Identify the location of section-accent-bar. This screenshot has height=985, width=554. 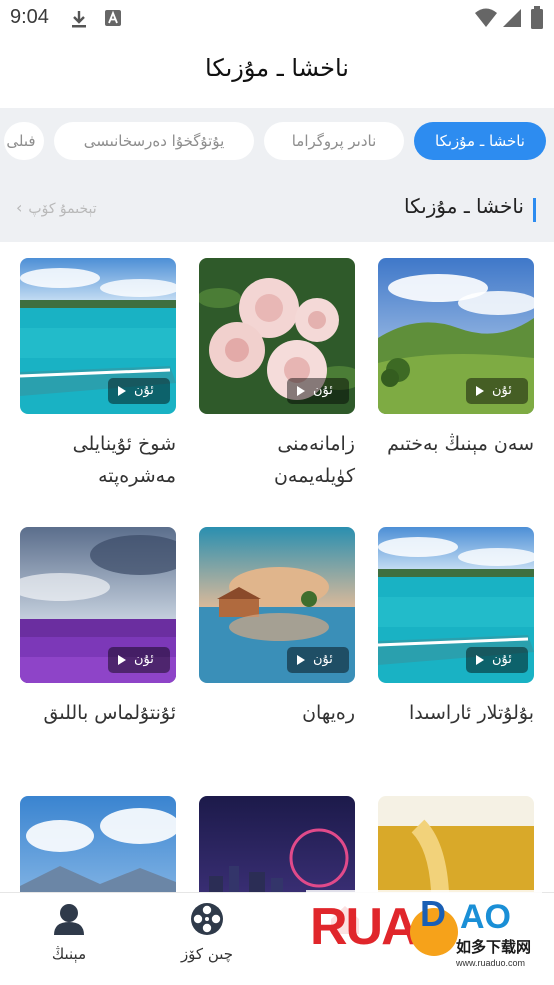
(534, 210).